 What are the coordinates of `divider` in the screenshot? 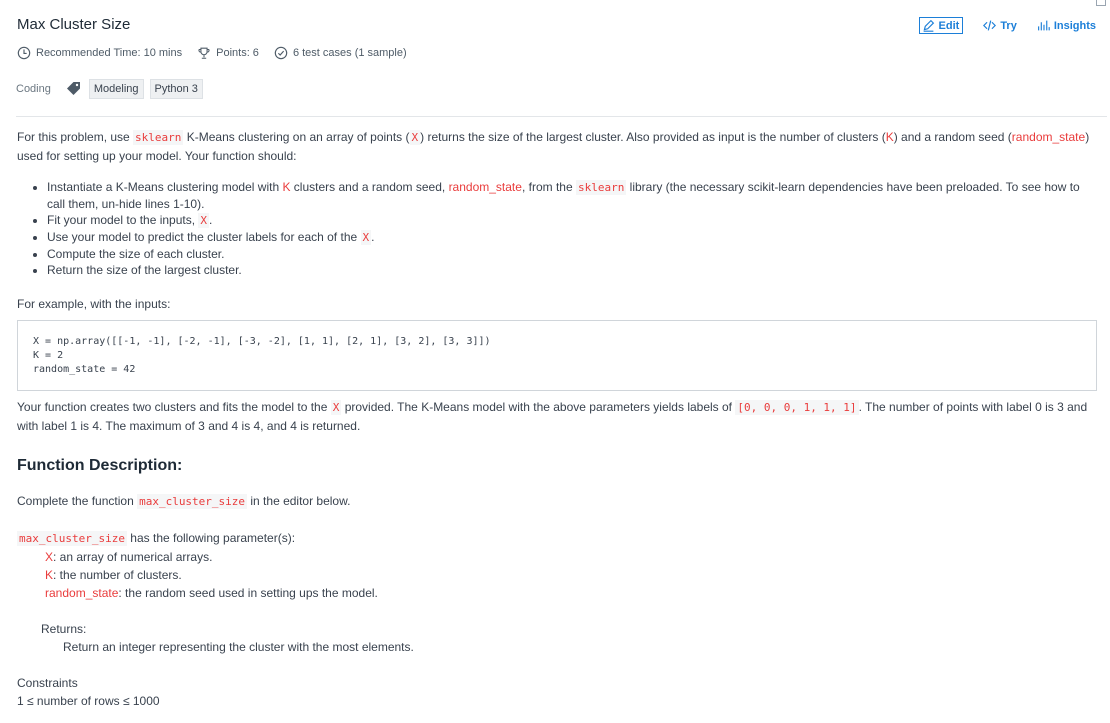 It's located at (561, 116).